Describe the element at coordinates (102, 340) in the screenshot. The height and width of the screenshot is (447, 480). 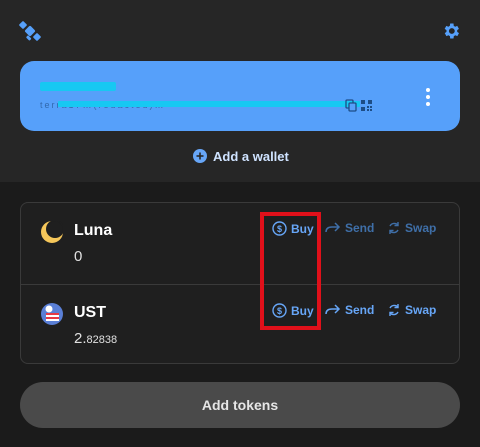
I see `token-balance-decimals: 82838` at that location.